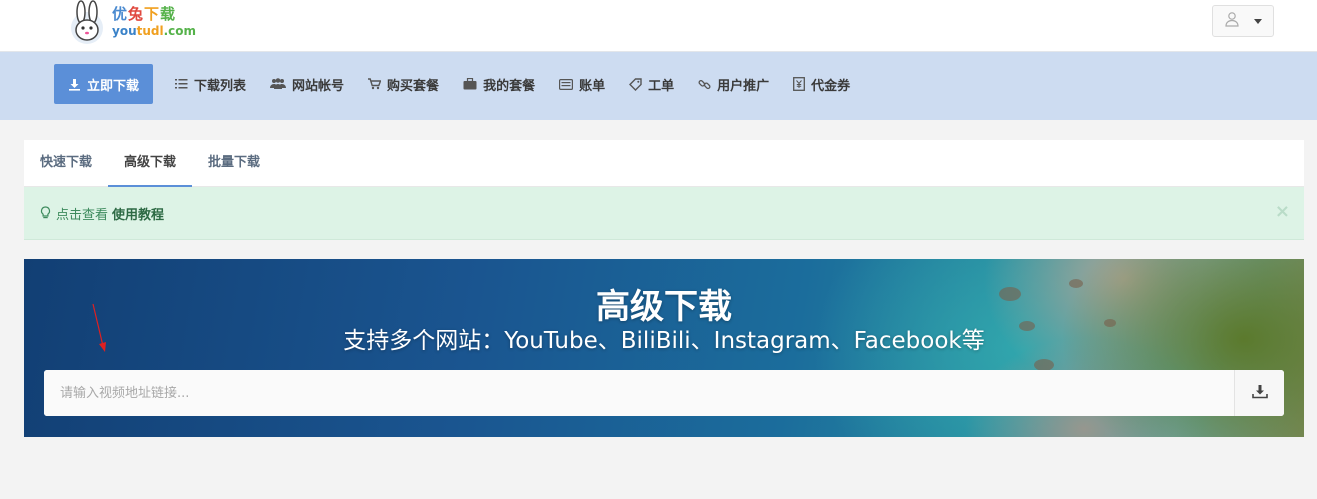 The image size is (1317, 499). What do you see at coordinates (45, 213) in the screenshot?
I see `lightbulb-icon` at bounding box center [45, 213].